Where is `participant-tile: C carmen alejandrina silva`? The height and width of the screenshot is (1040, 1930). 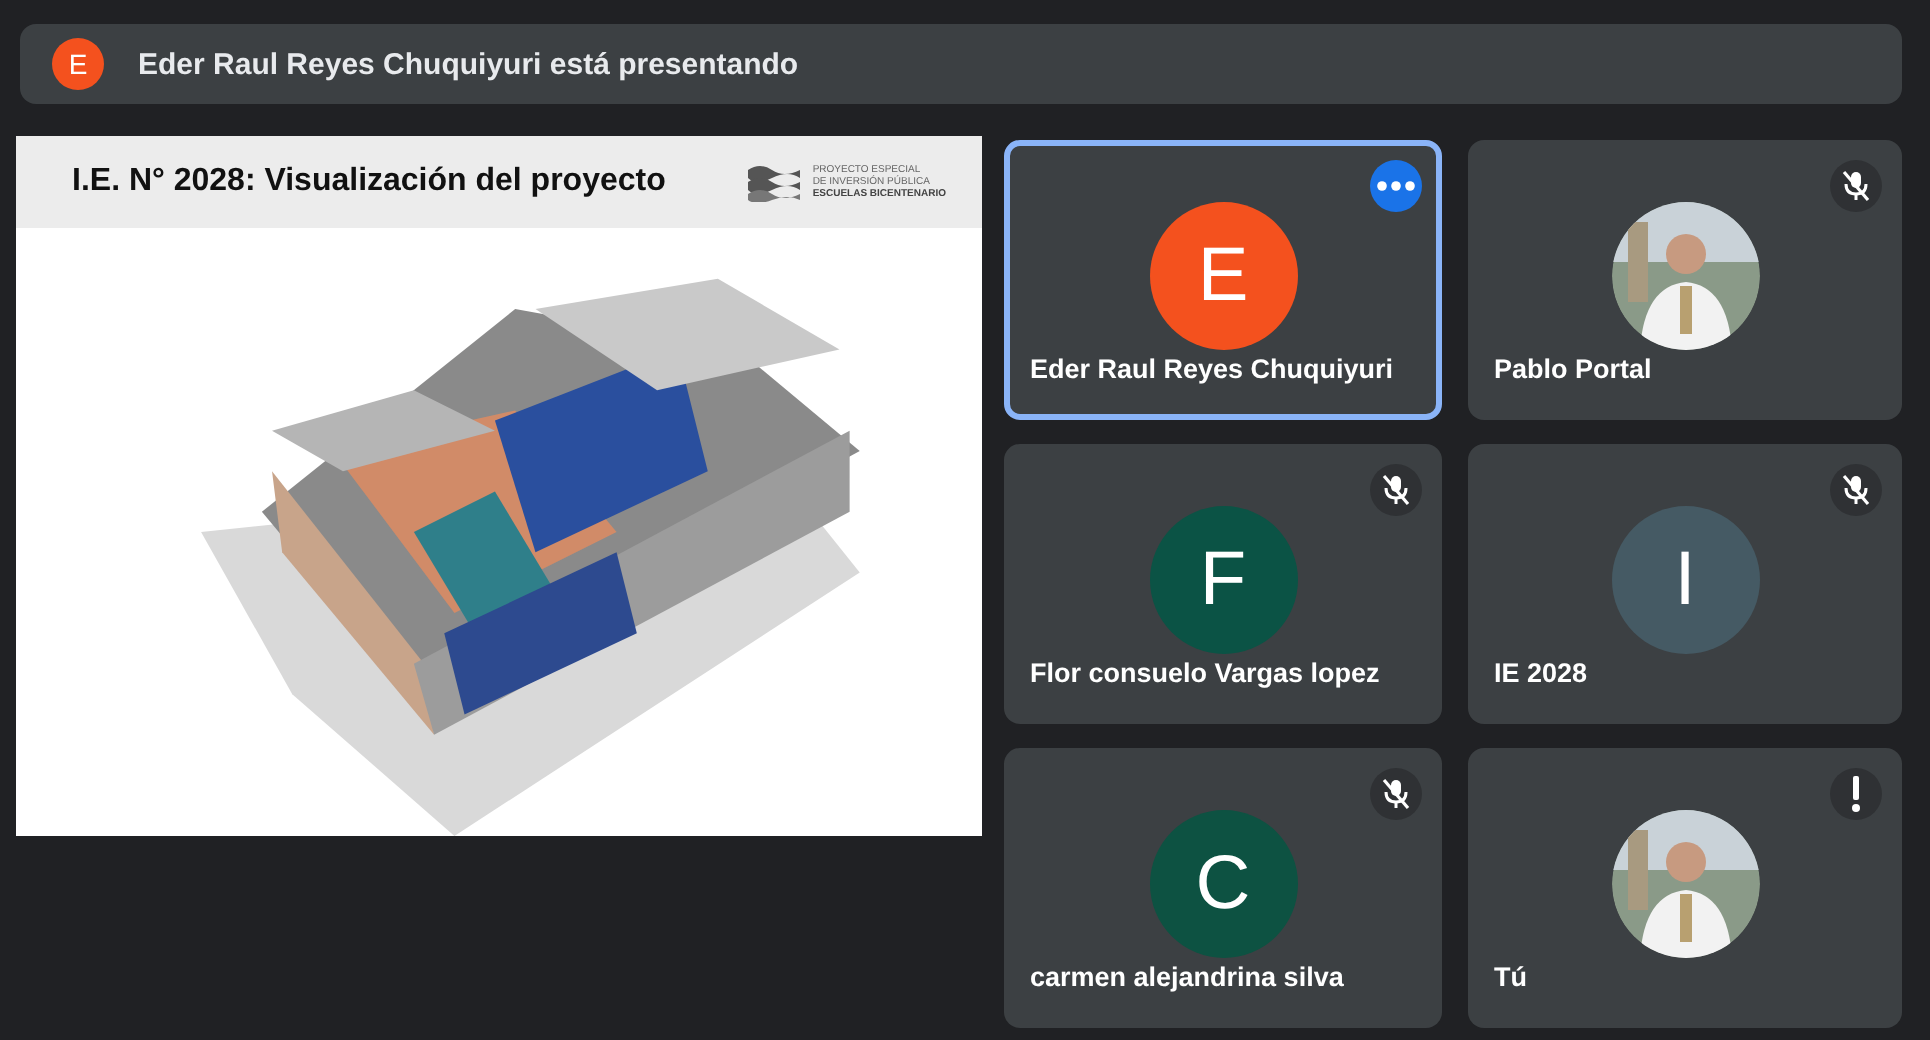
participant-tile: C carmen alejandrina silva is located at coordinates (1223, 888).